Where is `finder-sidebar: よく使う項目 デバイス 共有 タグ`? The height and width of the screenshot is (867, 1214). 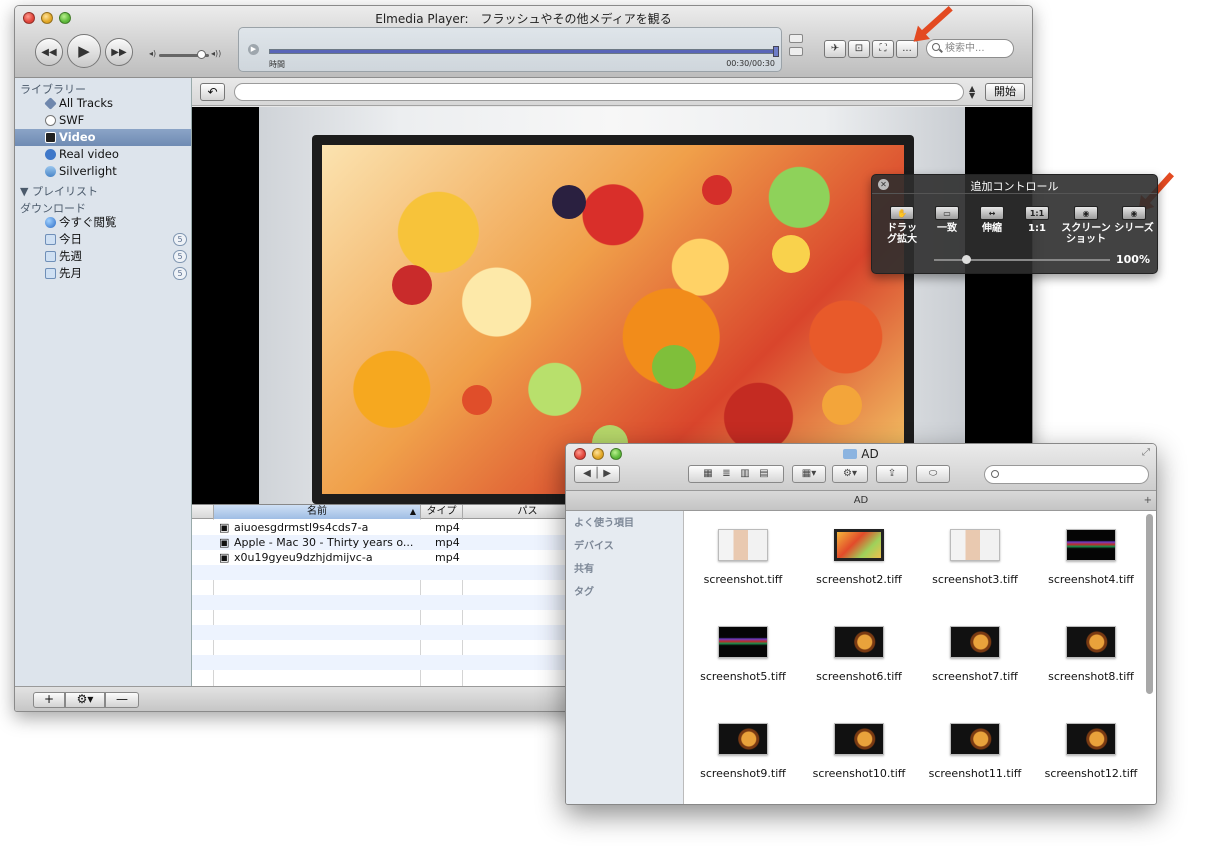
finder-sidebar: よく使う項目 デバイス 共有 タグ is located at coordinates (625, 657).